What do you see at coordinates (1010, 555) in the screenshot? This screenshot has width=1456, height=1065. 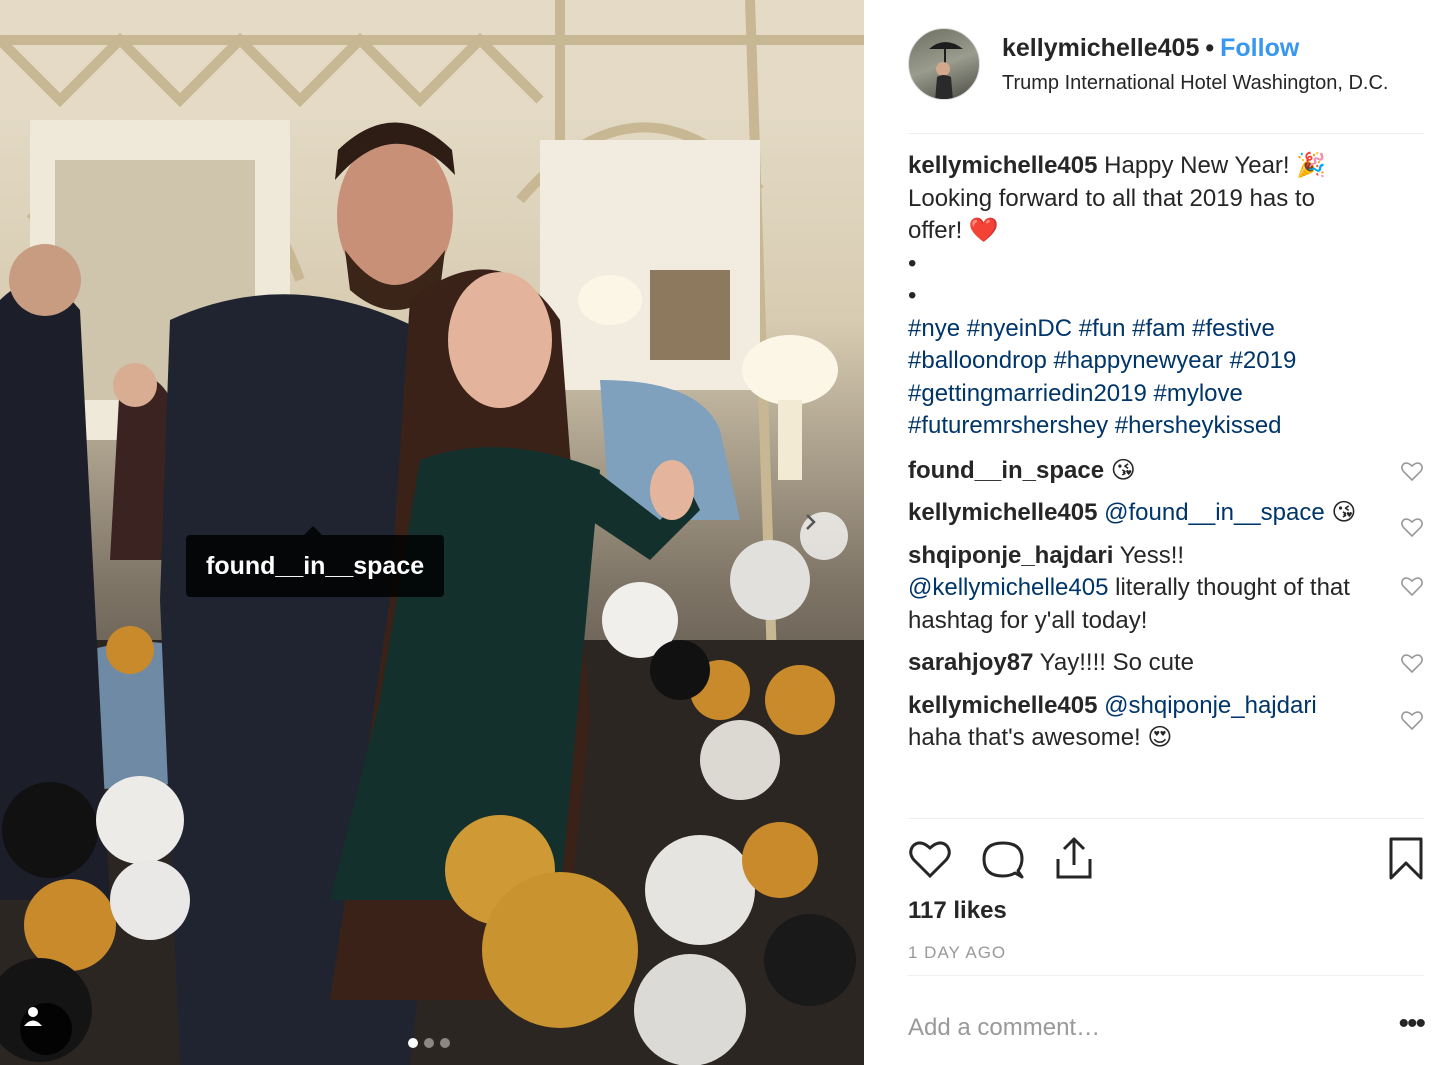 I see `comment-username: shqiponje_hajdari` at bounding box center [1010, 555].